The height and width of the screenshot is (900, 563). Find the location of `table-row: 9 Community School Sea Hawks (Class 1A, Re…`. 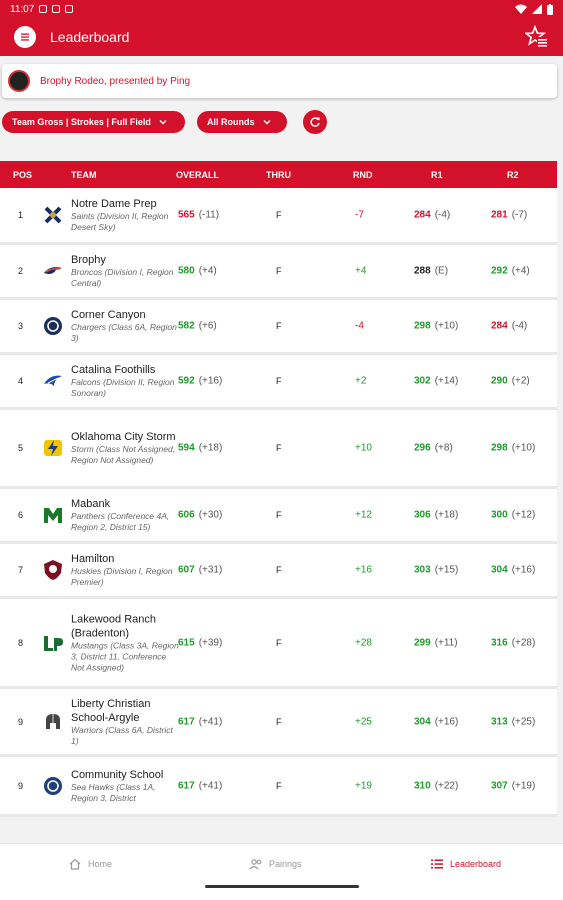

table-row: 9 Community School Sea Hawks (Class 1A, Re… is located at coordinates (278, 787).